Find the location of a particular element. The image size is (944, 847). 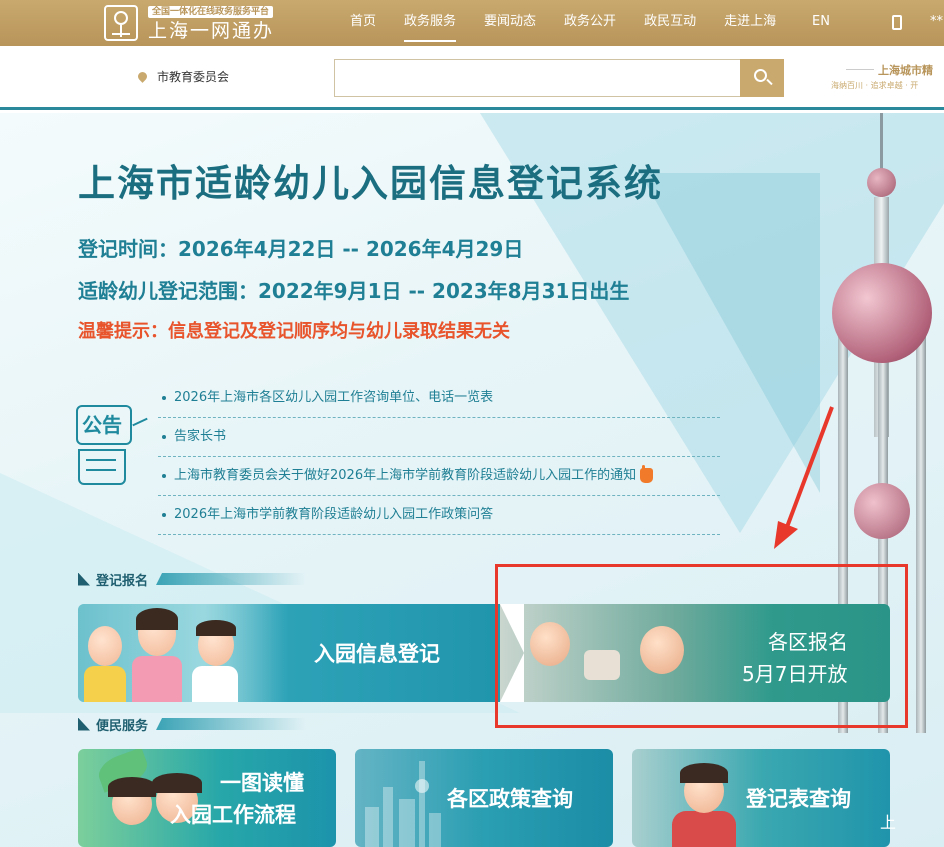

department-location: 市教育委员会 is located at coordinates (193, 76).